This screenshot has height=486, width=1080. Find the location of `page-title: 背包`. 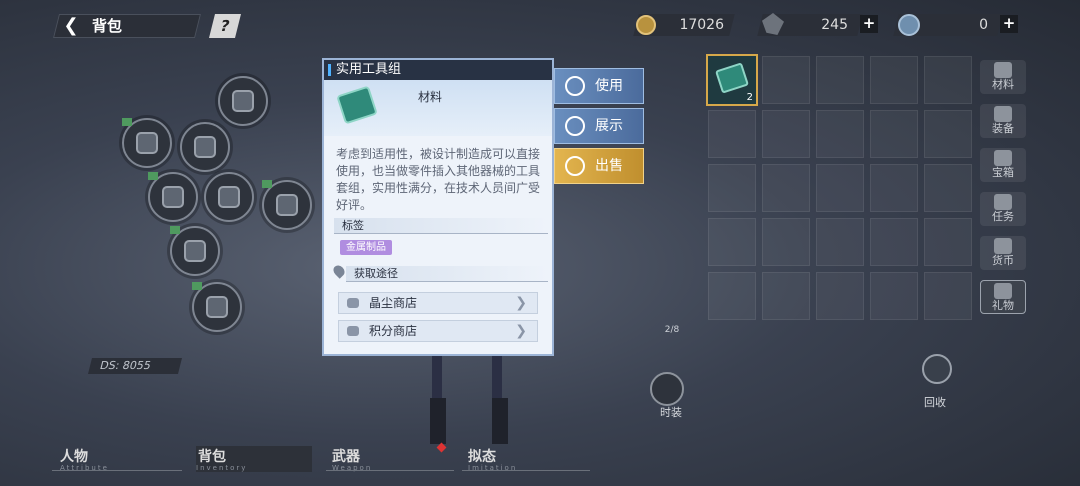

page-title: 背包 is located at coordinates (107, 26).